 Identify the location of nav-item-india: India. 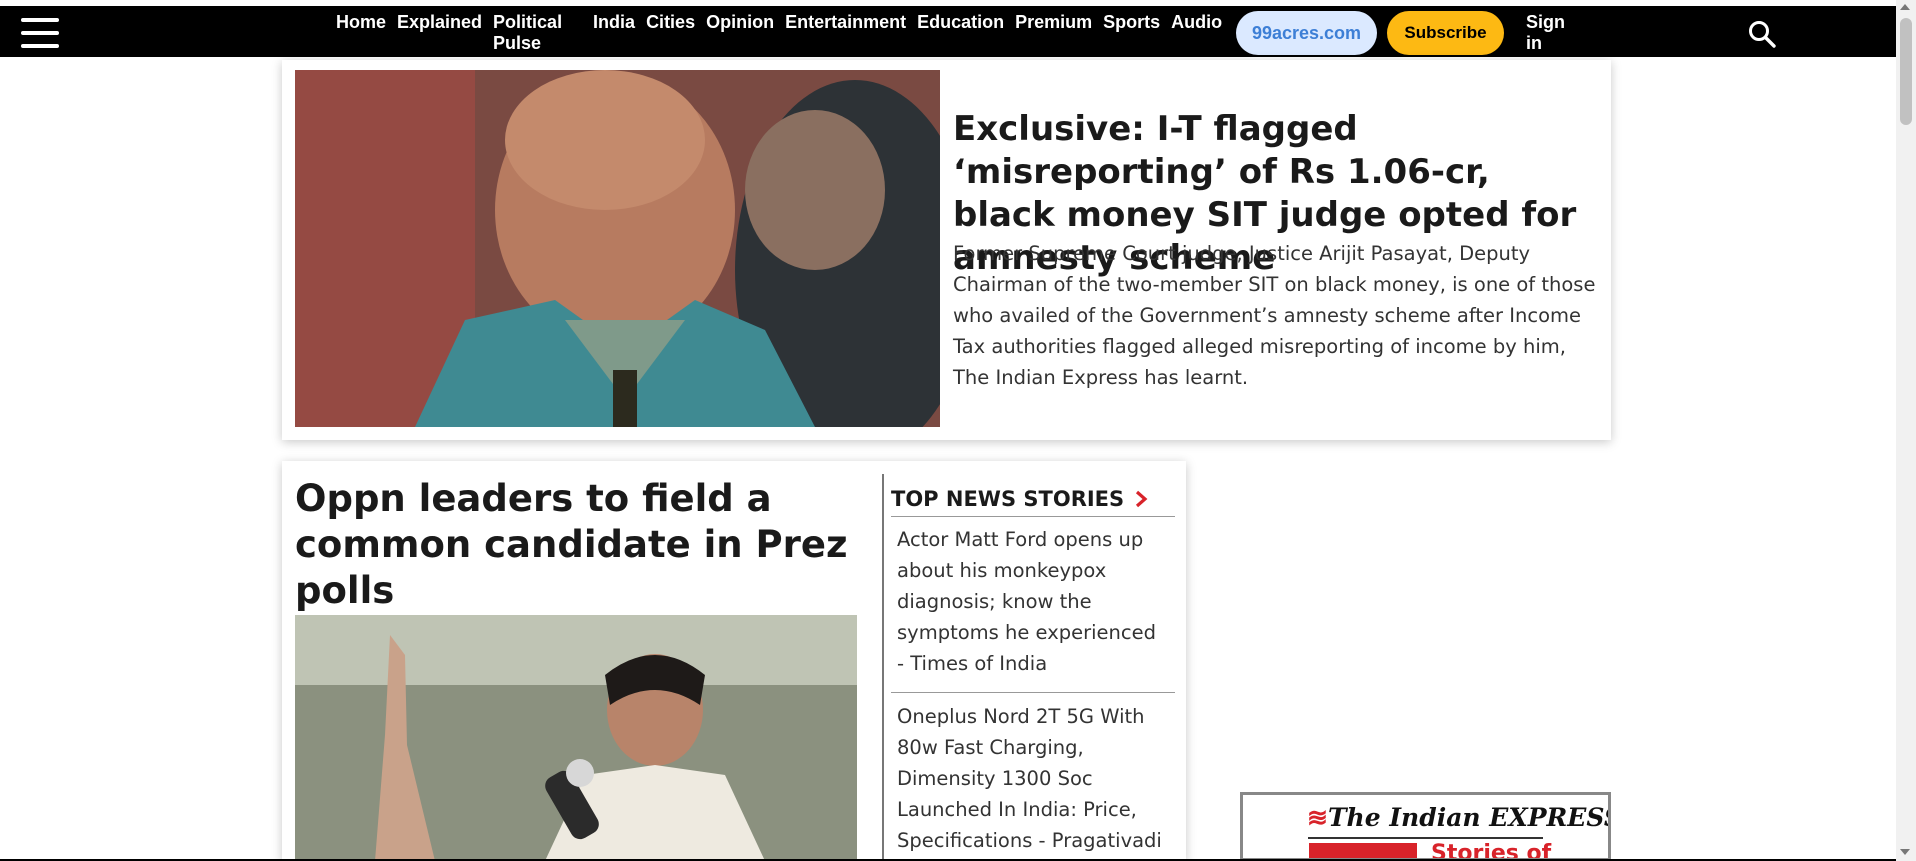
(614, 22).